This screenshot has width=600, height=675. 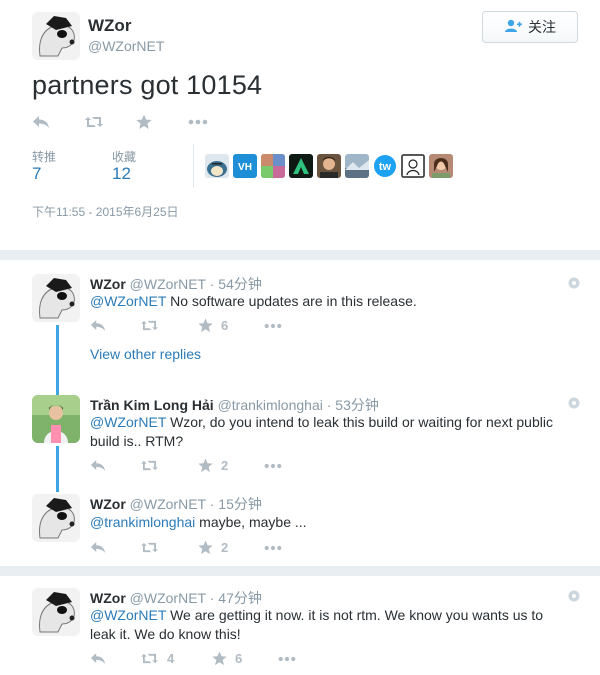 I want to click on retweets-label: 转推, so click(x=44, y=157).